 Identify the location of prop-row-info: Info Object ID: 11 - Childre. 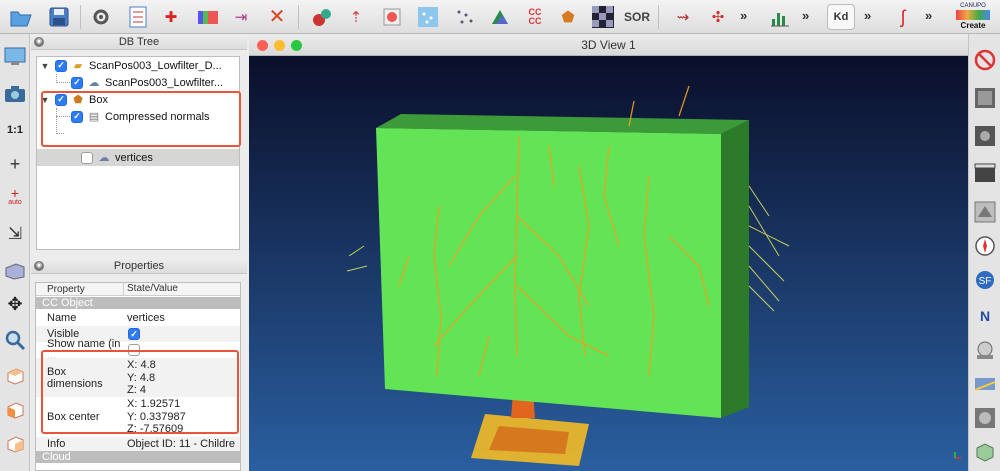
(138, 444).